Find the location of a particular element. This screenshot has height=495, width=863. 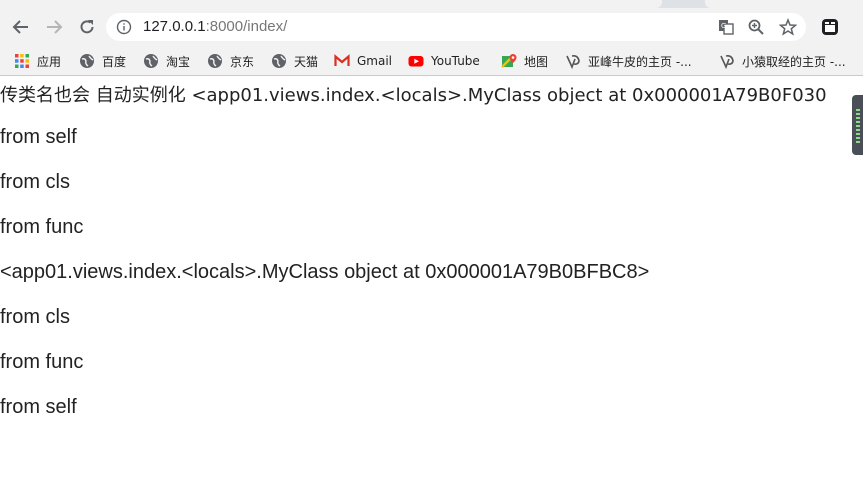

bookmark-maps: 地图 is located at coordinates (524, 61).